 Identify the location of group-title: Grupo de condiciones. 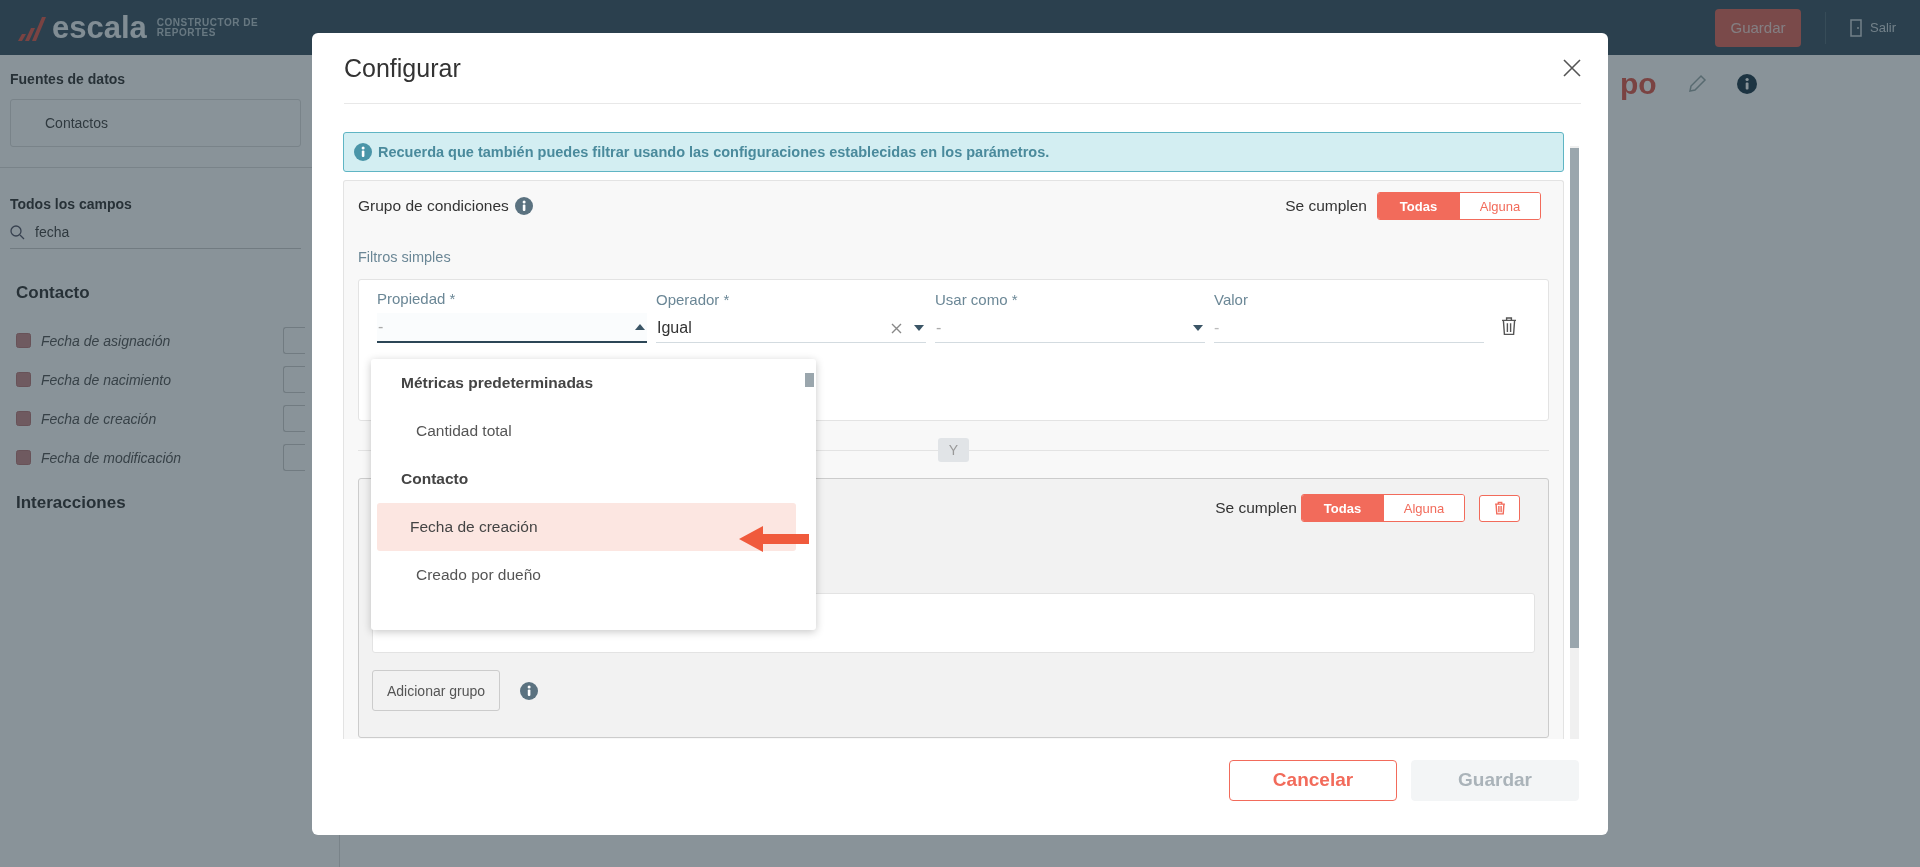
(433, 206).